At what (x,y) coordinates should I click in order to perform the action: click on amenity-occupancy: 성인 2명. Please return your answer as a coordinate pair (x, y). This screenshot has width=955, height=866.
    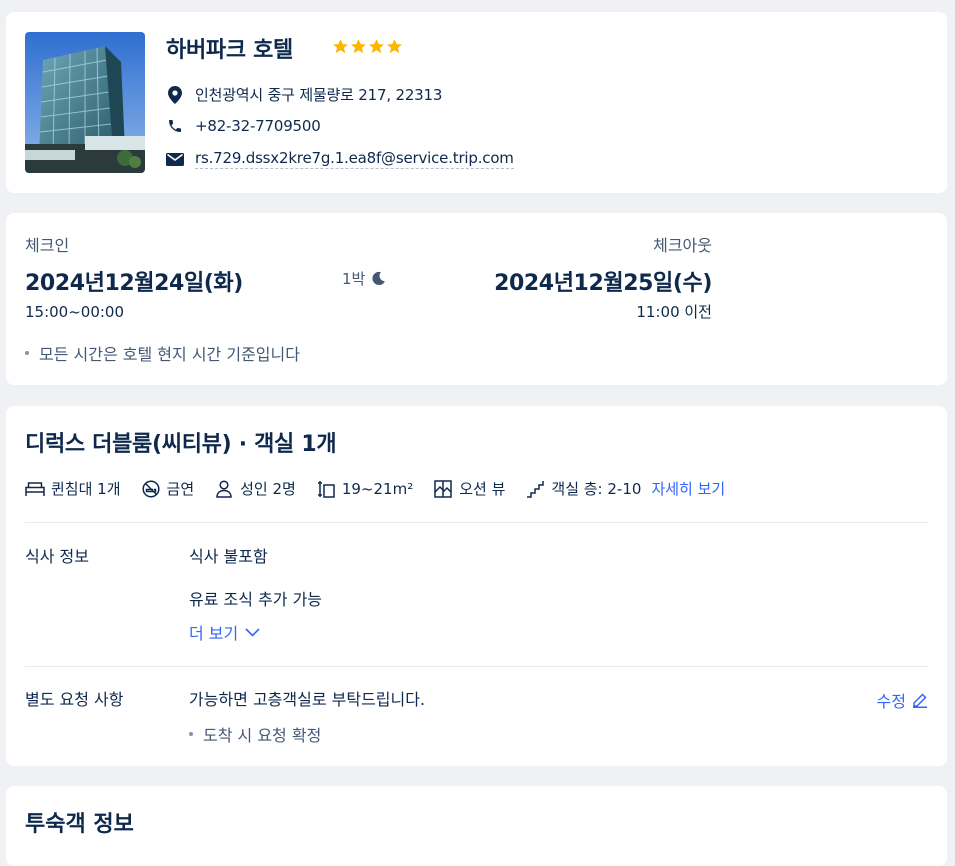
    Looking at the image, I should click on (255, 488).